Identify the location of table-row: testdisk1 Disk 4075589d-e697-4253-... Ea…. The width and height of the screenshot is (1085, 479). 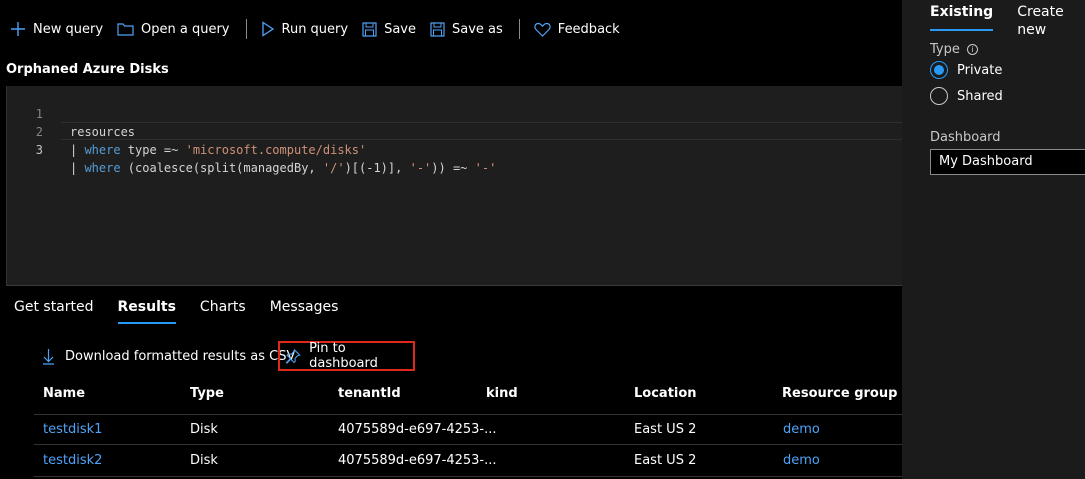
(468, 429).